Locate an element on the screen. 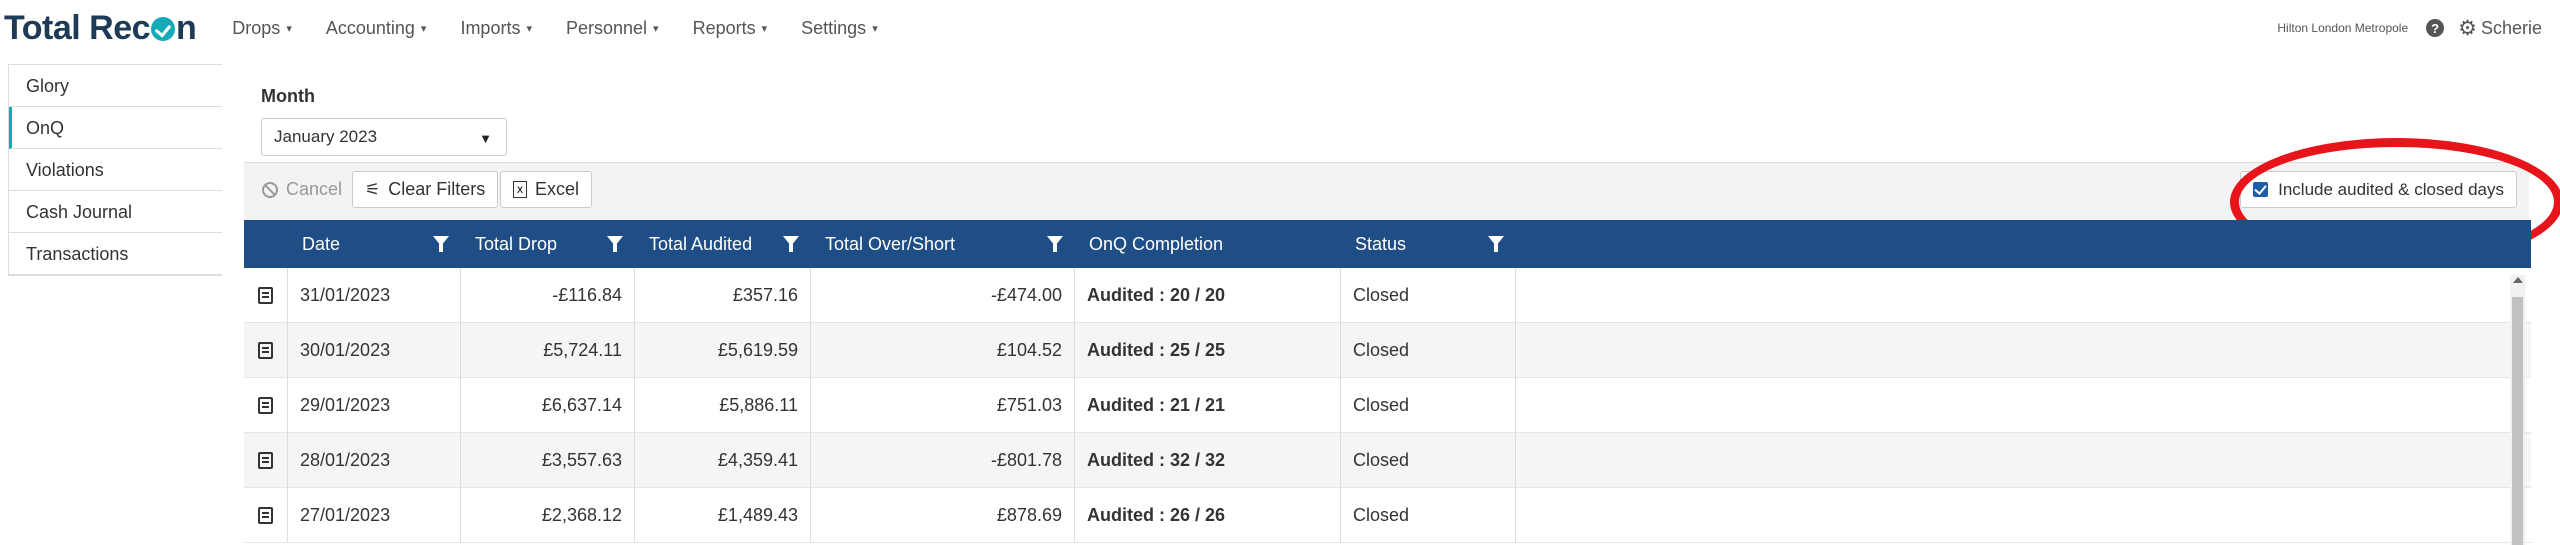 The image size is (2560, 545). header-total-drop-label: Total Drop is located at coordinates (516, 243).